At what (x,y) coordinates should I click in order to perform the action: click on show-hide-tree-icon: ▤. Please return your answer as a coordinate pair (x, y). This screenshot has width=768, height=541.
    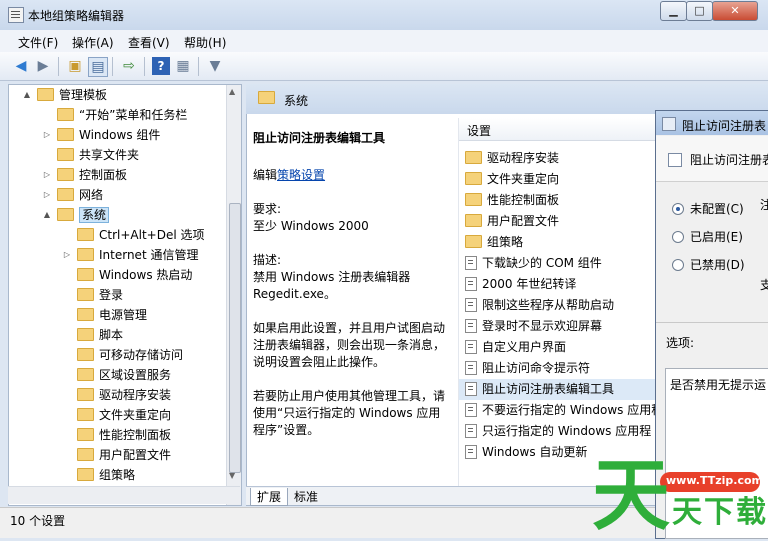
    Looking at the image, I should click on (98, 67).